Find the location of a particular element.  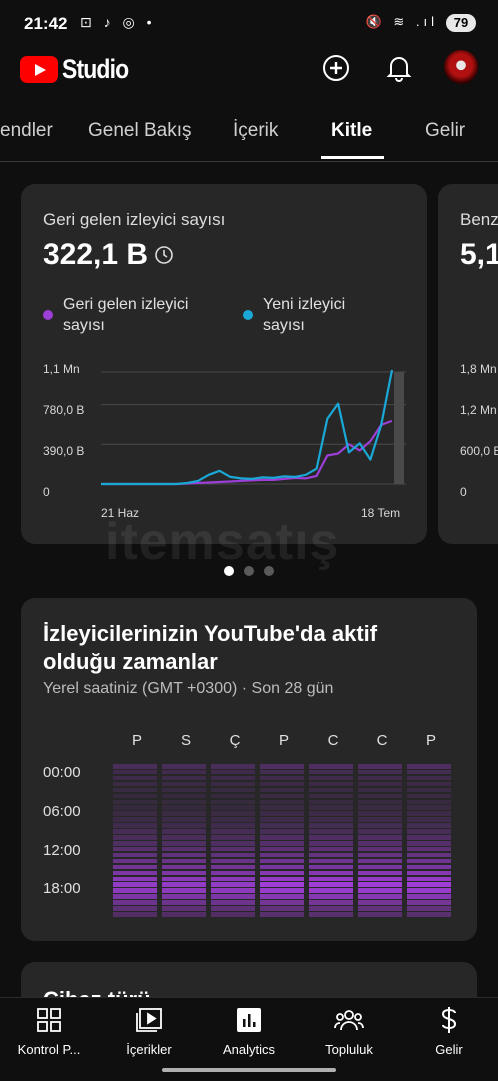

y-tick: 780,0 B is located at coordinates (64, 410).